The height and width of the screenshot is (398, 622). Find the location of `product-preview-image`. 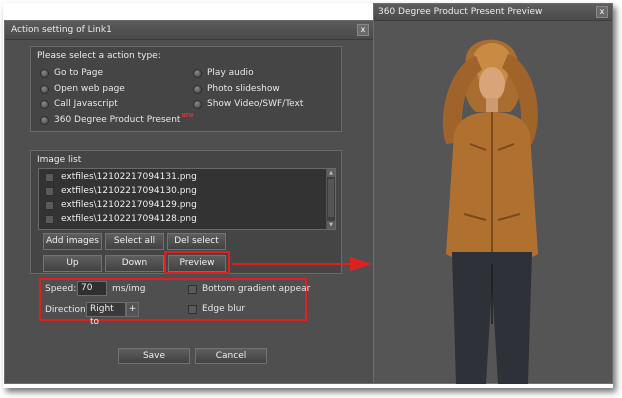

product-preview-image is located at coordinates (490, 211).